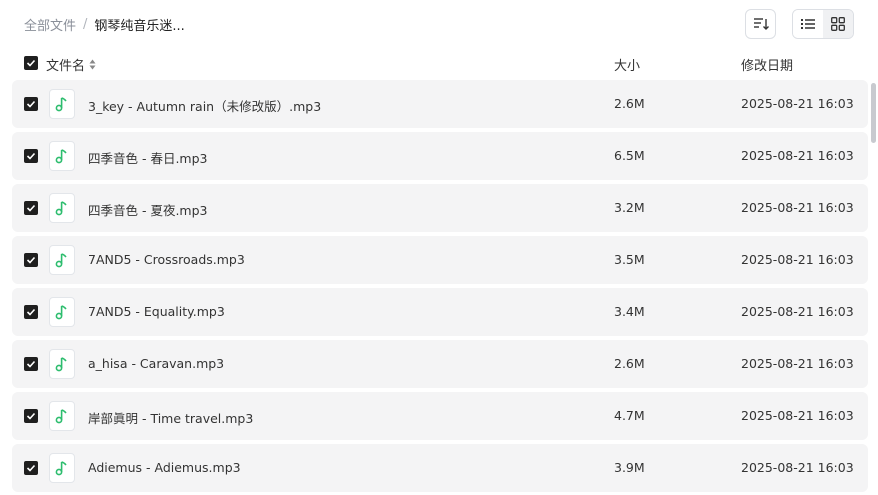 The width and height of the screenshot is (878, 495). What do you see at coordinates (440, 208) in the screenshot?
I see `file-row: 四季音色 - 夏夜.mp3 3.2M 2025-08-21 16:03` at bounding box center [440, 208].